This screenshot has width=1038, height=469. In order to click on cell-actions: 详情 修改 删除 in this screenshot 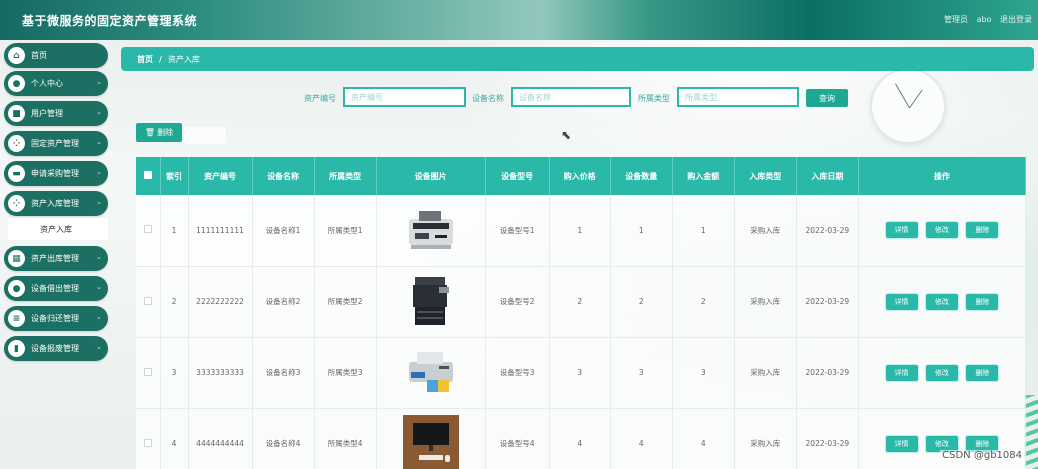, I will do `click(942, 302)`.